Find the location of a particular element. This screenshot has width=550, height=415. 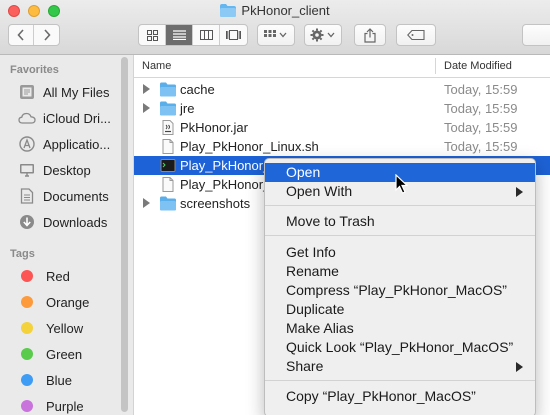

share-icon is located at coordinates (370, 35).